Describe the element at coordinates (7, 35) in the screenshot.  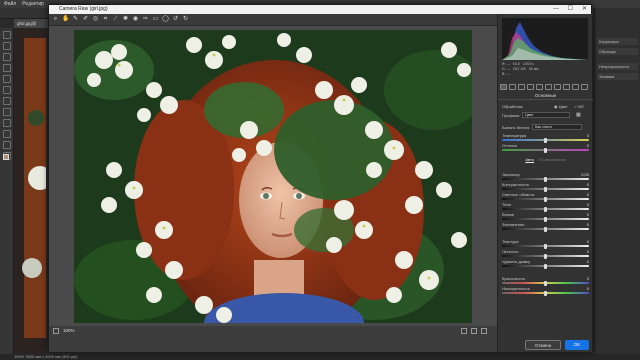
I see `move-tool-icon` at that location.